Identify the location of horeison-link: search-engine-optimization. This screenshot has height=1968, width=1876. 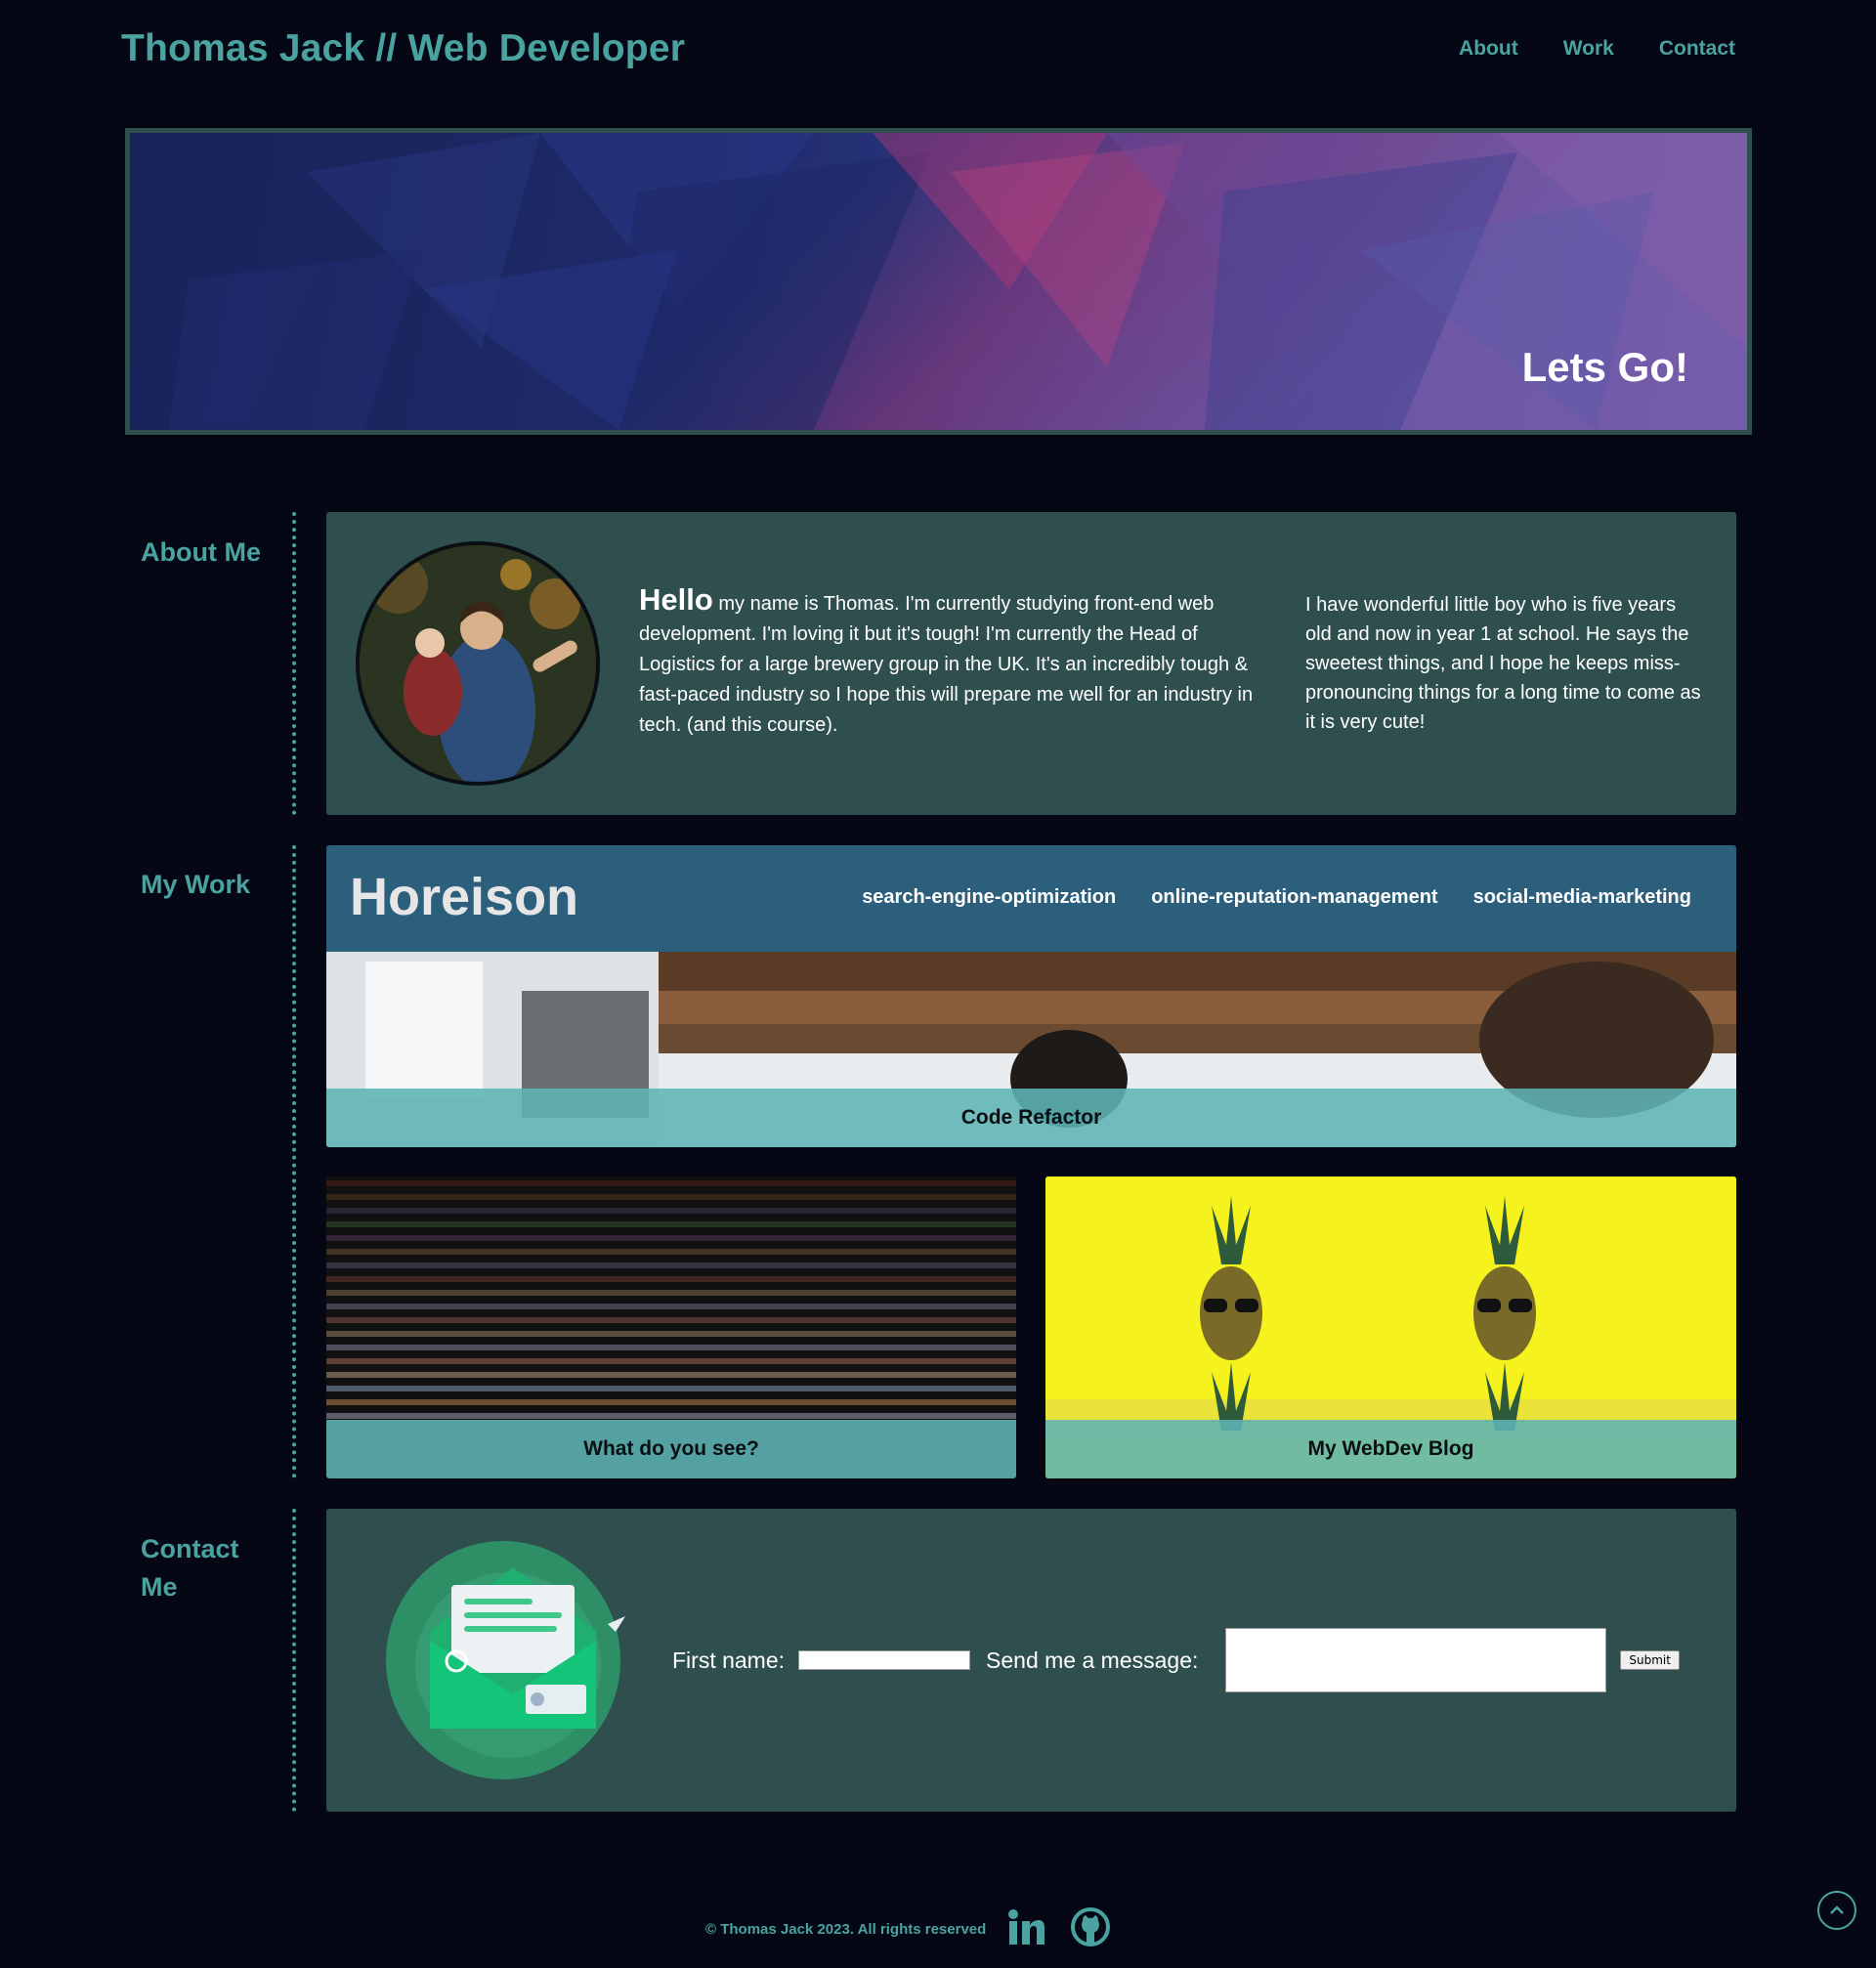
(989, 897).